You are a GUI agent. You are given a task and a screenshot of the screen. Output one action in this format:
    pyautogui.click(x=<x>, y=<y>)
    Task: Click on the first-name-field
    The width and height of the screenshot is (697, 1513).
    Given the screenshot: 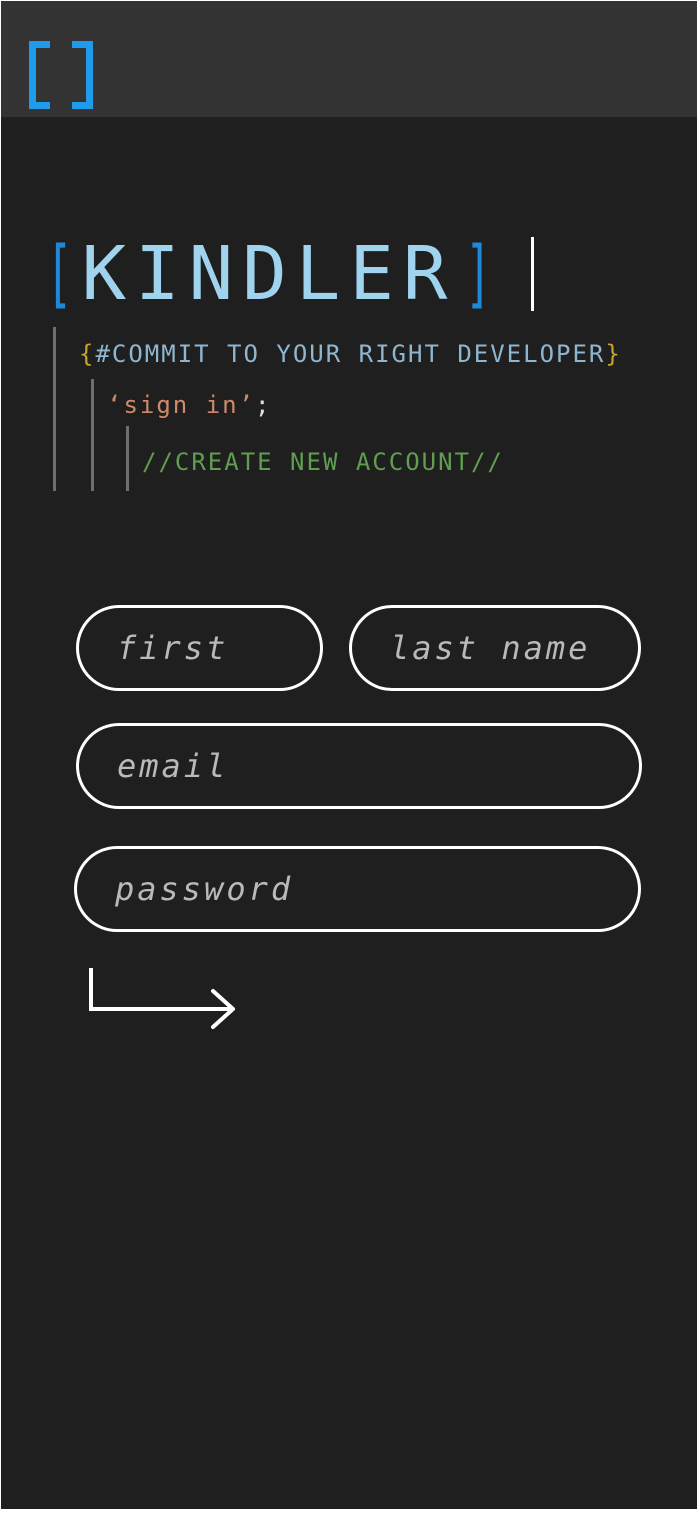 What is the action you would take?
    pyautogui.click(x=199, y=648)
    